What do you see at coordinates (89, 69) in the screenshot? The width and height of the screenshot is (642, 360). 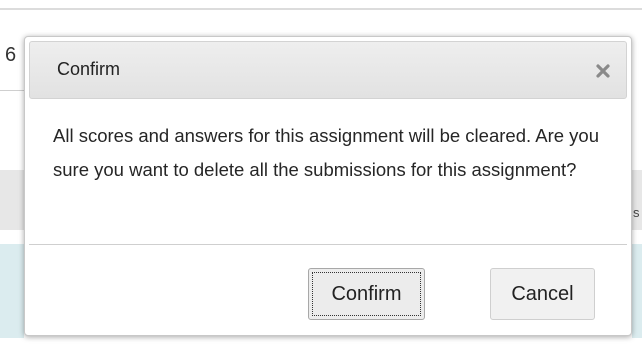 I see `dialog-title: Confirm` at bounding box center [89, 69].